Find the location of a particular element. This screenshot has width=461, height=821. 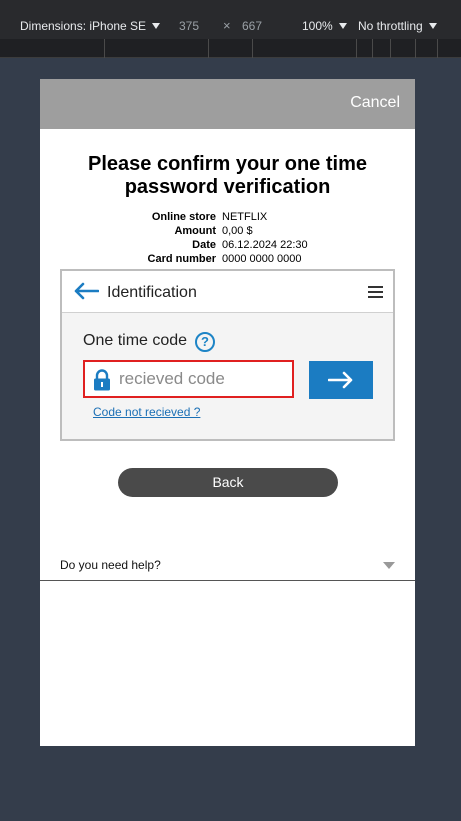

info-label: Date is located at coordinates (204, 245).